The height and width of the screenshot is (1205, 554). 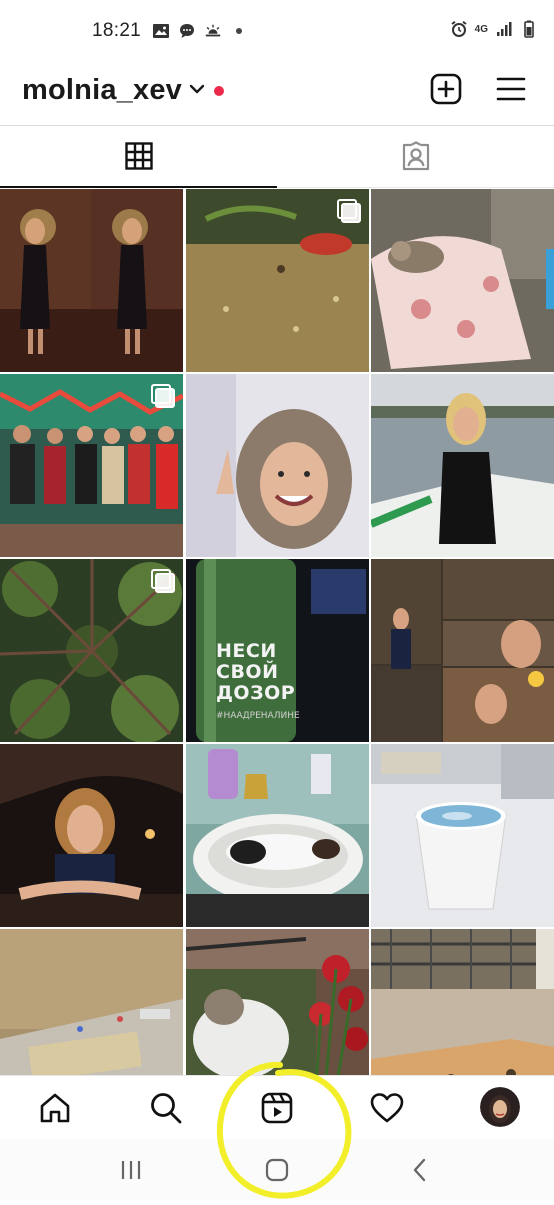 I want to click on status-icons-right: 4G, so click(x=494, y=29).